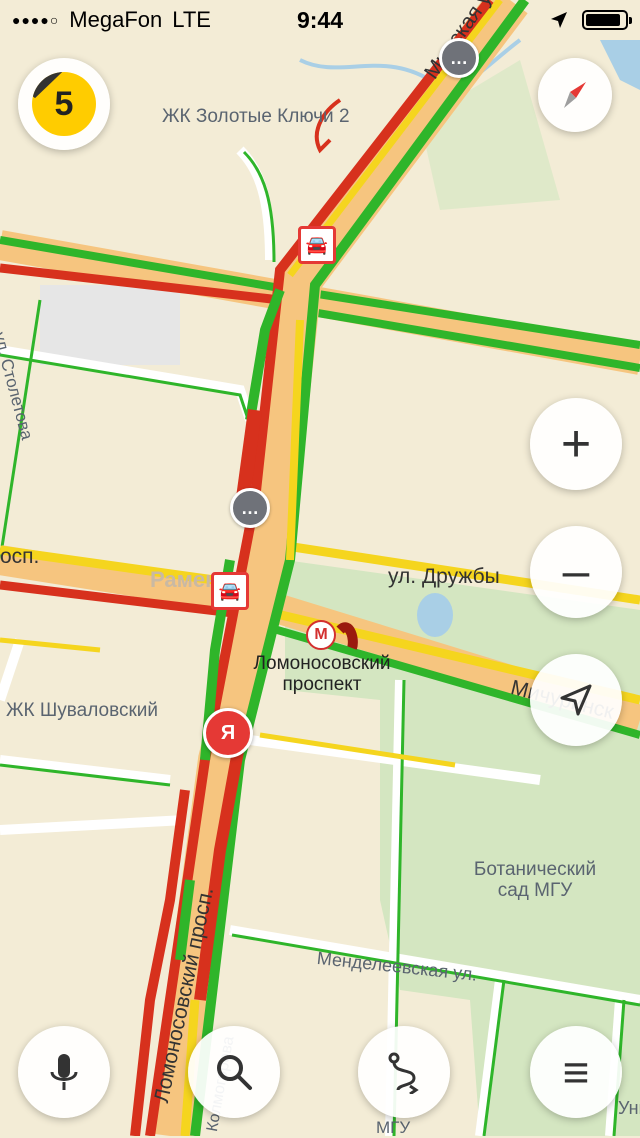 This screenshot has width=640, height=1138. Describe the element at coordinates (116, 19) in the screenshot. I see `carrier-name: MegaFon` at that location.